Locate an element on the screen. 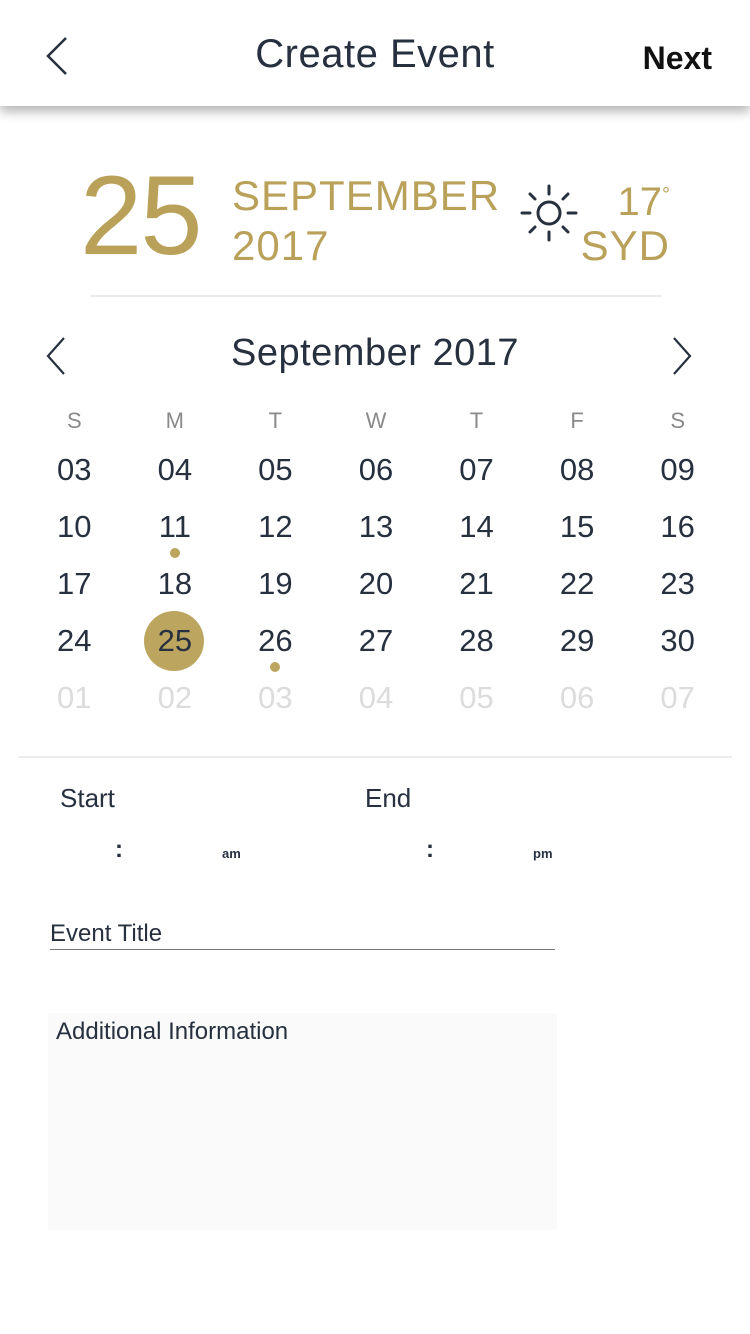  additional-info-textarea: Additional Information is located at coordinates (302, 1121).